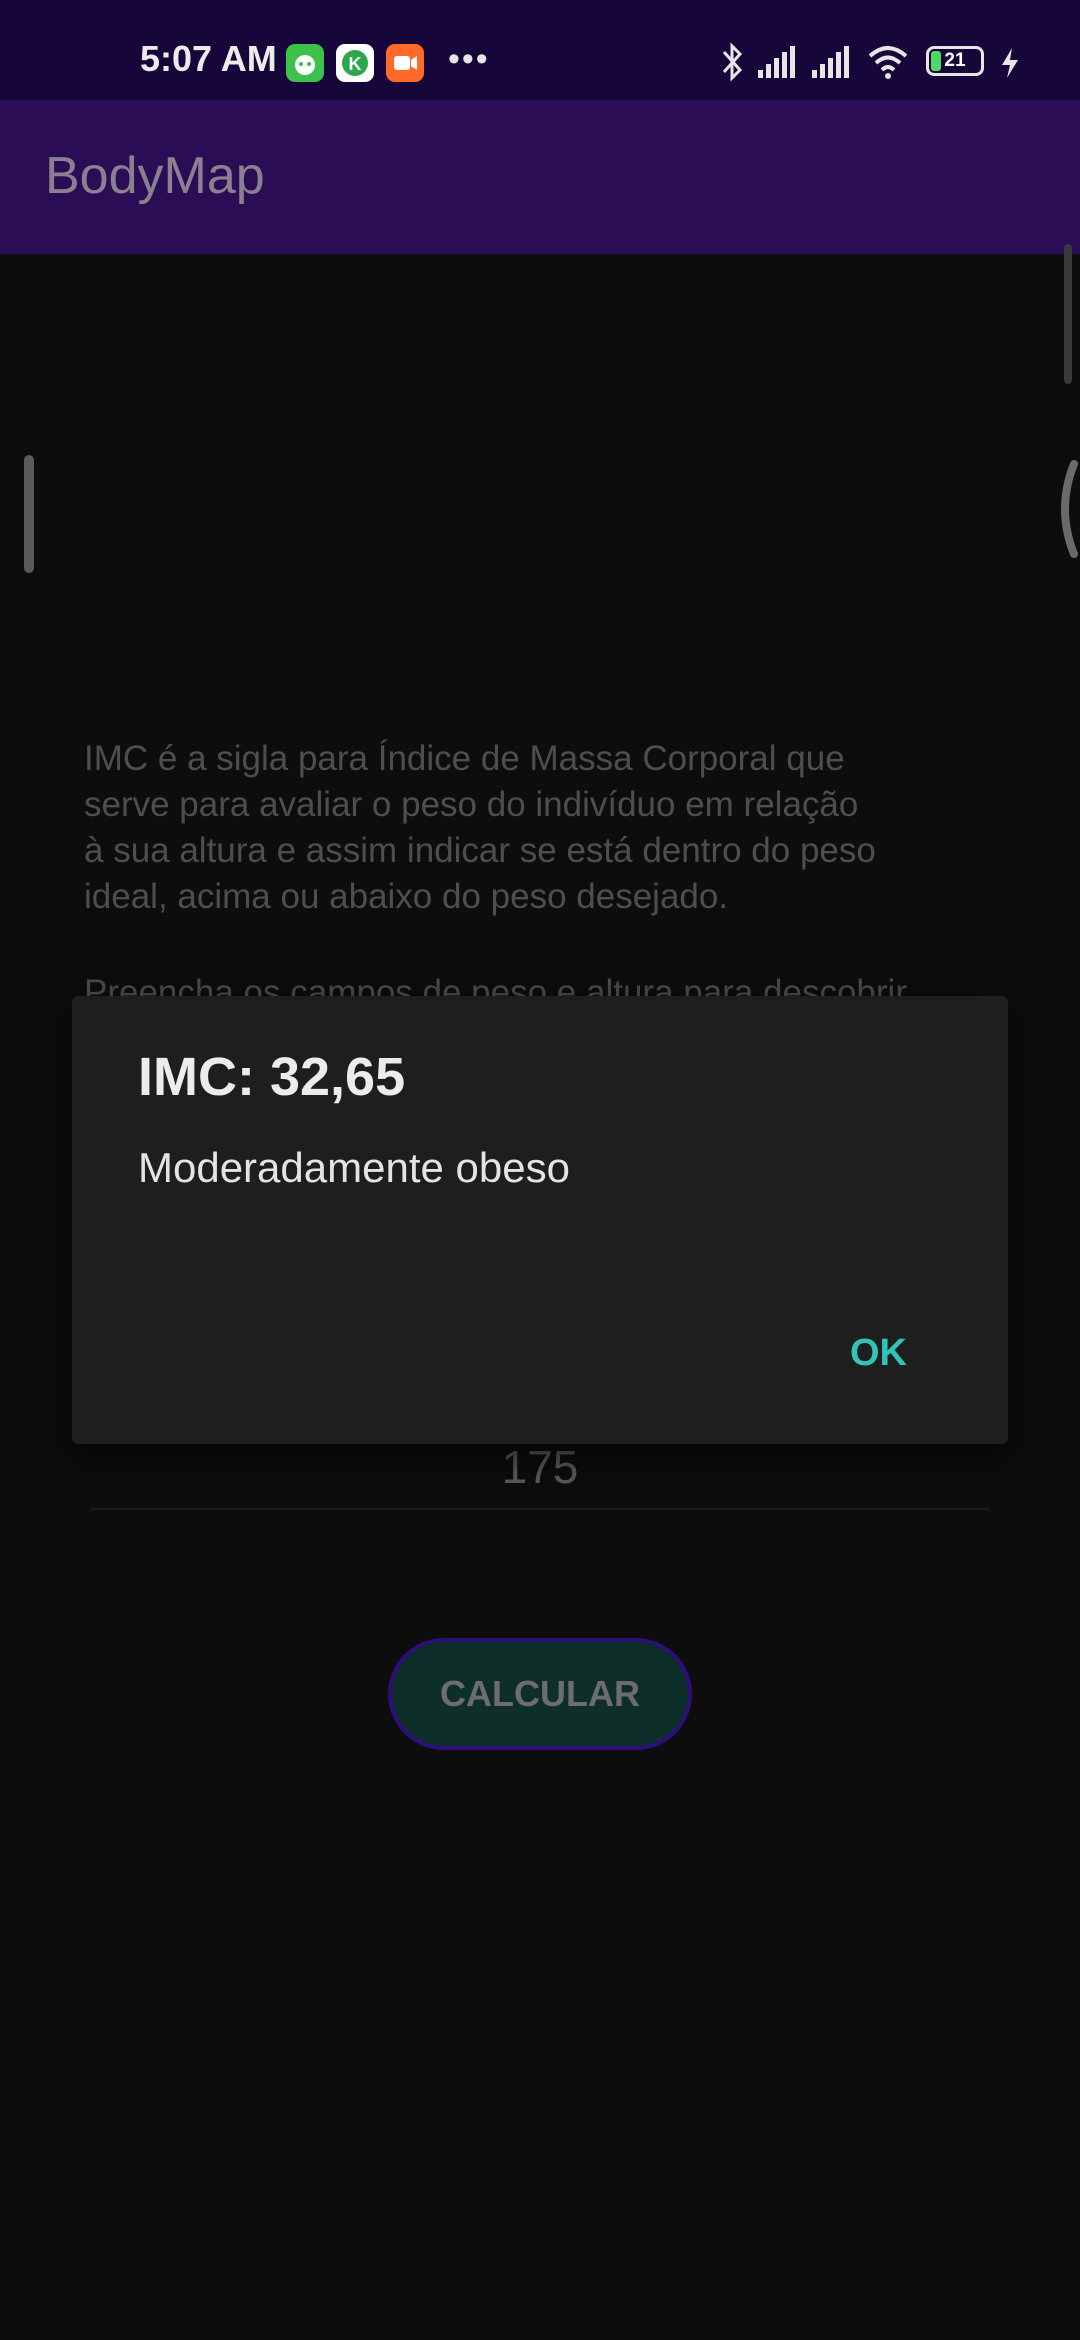  I want to click on bluetooth-icon, so click(732, 62).